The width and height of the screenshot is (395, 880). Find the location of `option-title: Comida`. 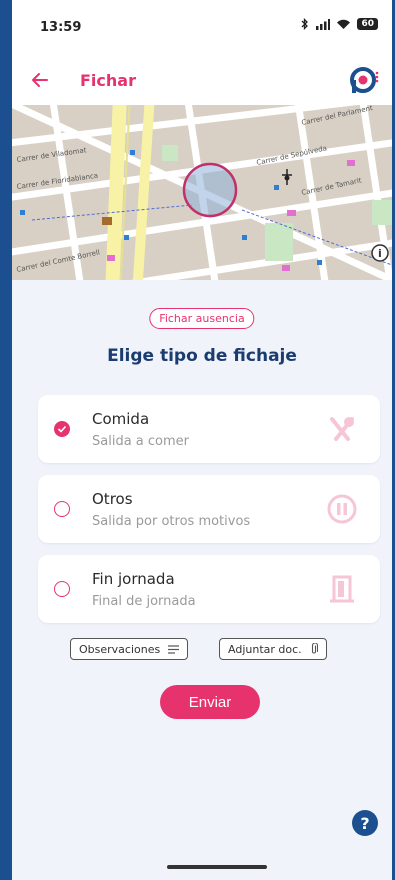

option-title: Comida is located at coordinates (121, 419).